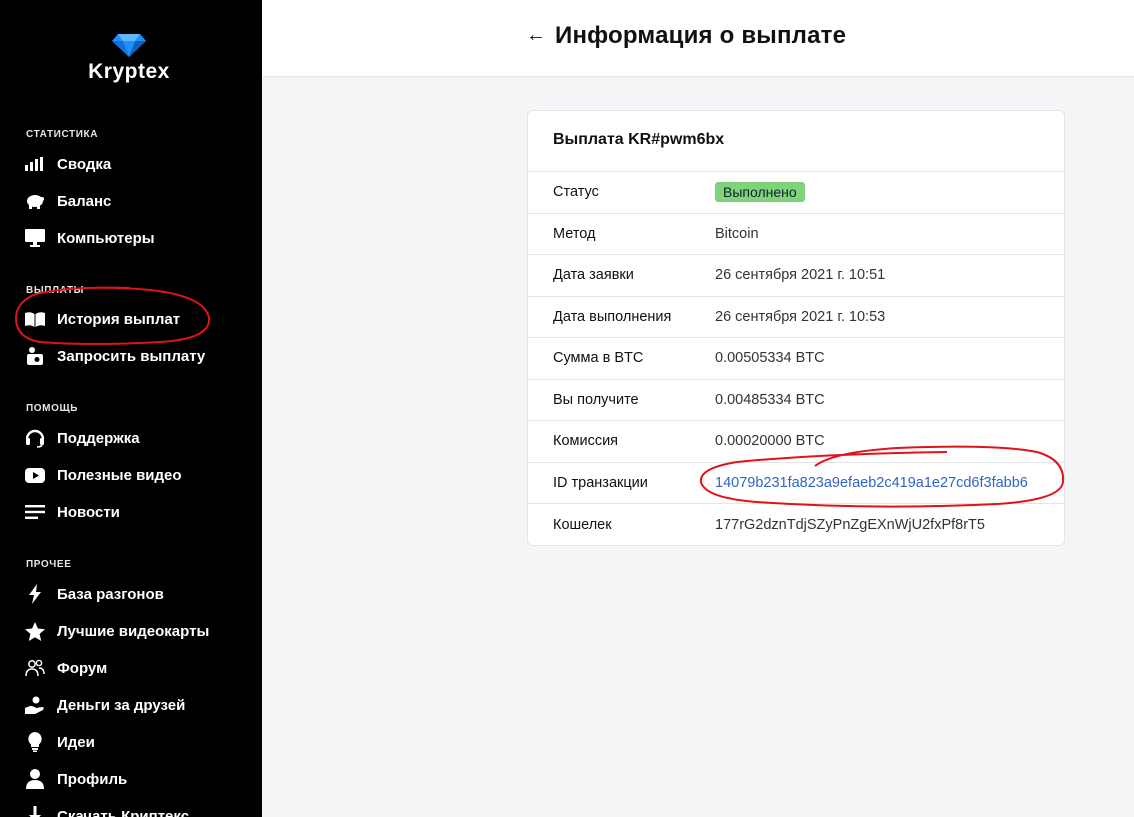  Describe the element at coordinates (598, 358) in the screenshot. I see `detail-label: Сумма в BTC` at that location.